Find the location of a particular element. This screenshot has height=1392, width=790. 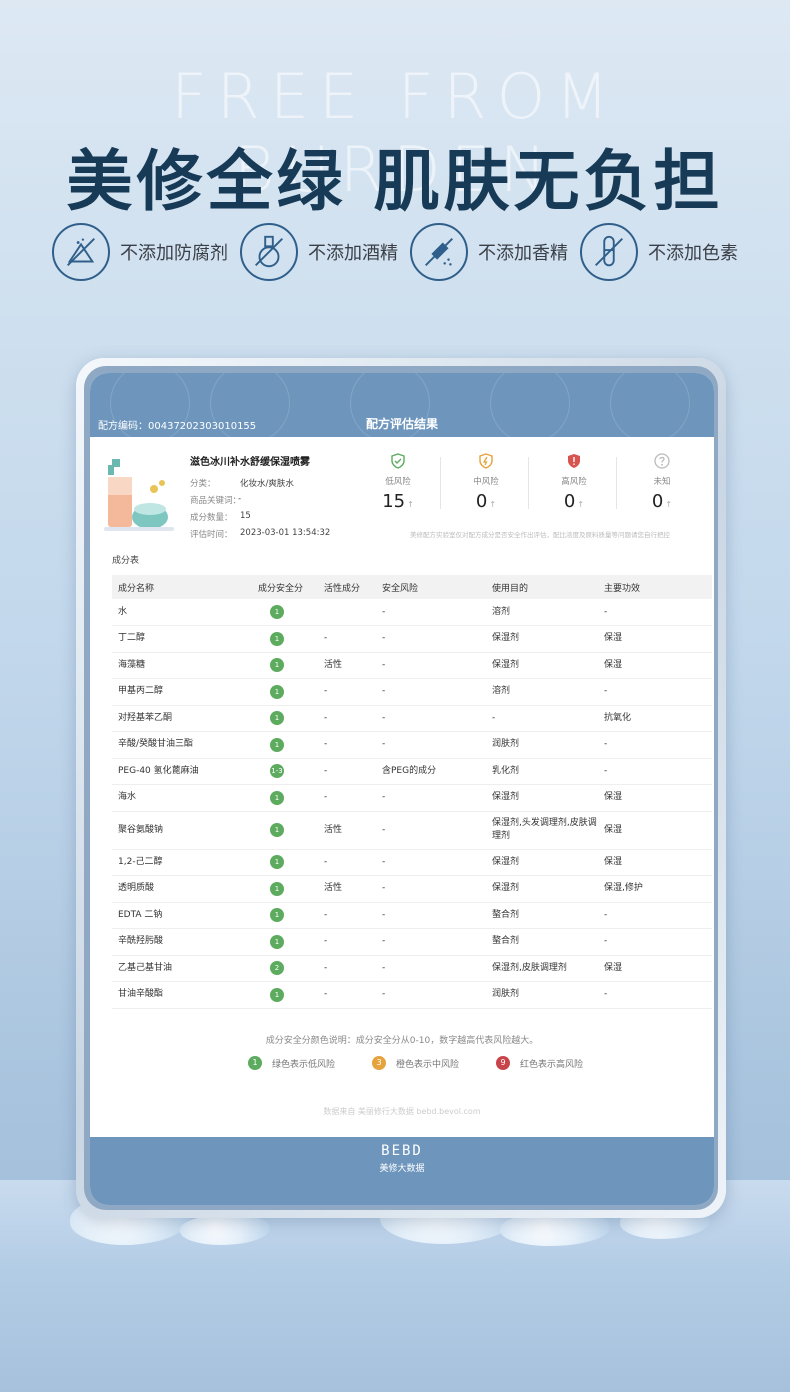

table-cell: 透明质酸 is located at coordinates (182, 889).